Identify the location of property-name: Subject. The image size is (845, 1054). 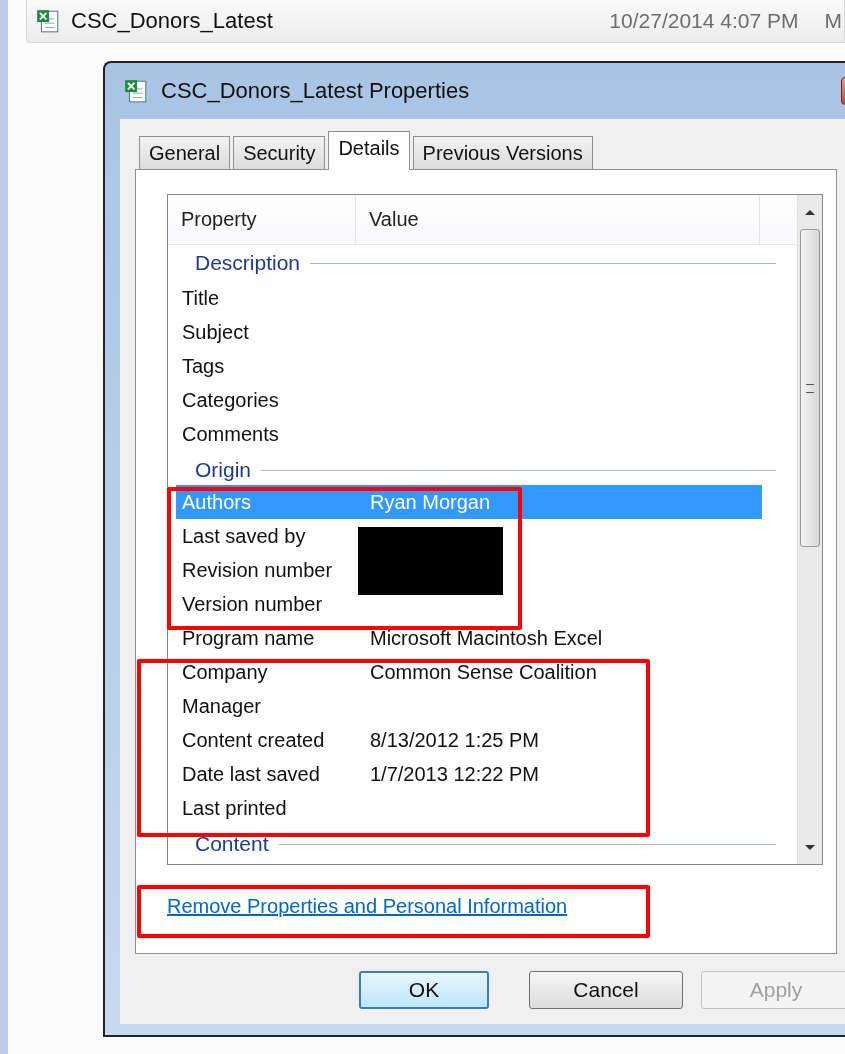
(216, 332).